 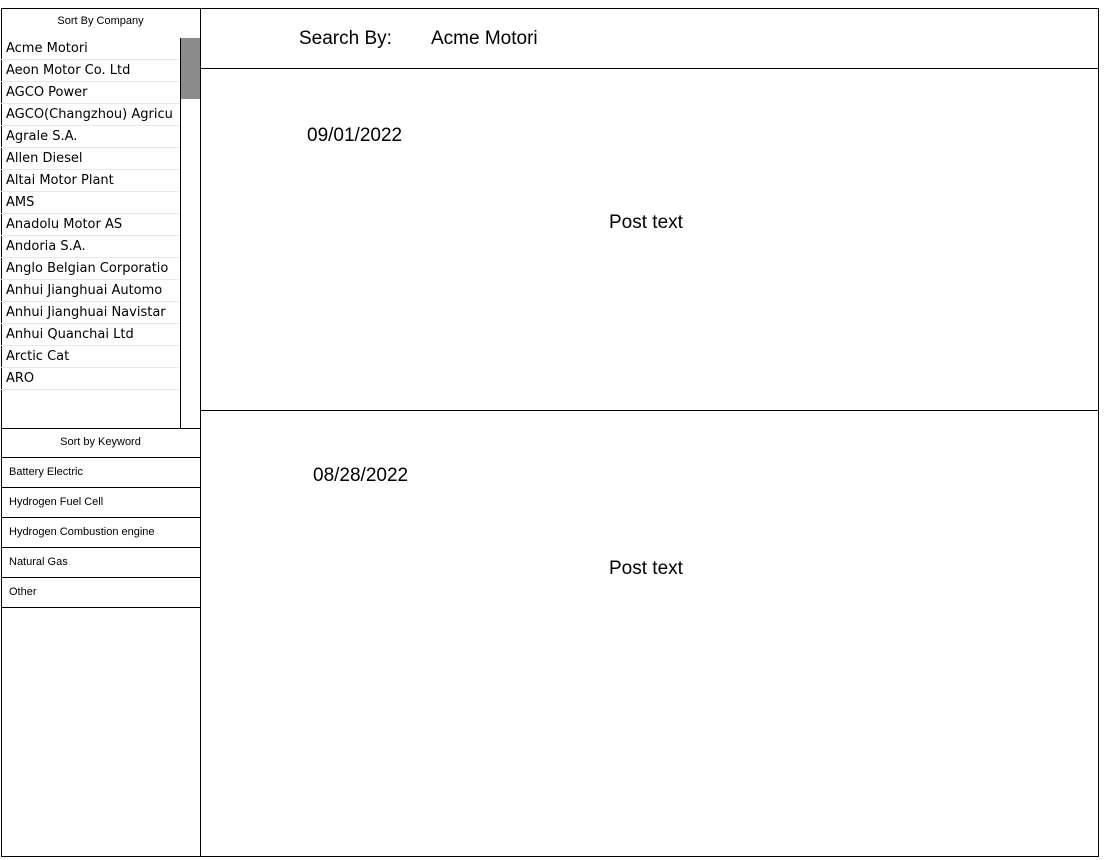 I want to click on company-sort-header: Sort By Company, so click(x=100, y=21).